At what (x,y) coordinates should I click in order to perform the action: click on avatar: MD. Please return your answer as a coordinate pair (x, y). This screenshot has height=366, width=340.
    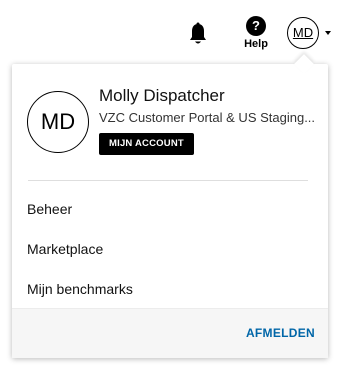
    Looking at the image, I should click on (58, 122).